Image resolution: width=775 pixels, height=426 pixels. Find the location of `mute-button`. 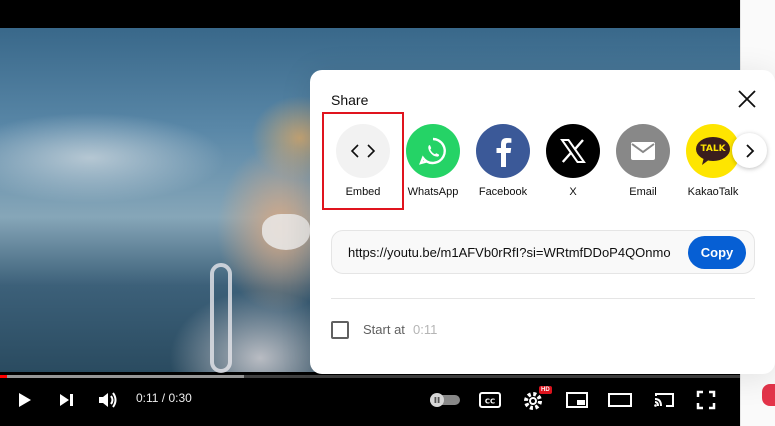

mute-button is located at coordinates (108, 400).